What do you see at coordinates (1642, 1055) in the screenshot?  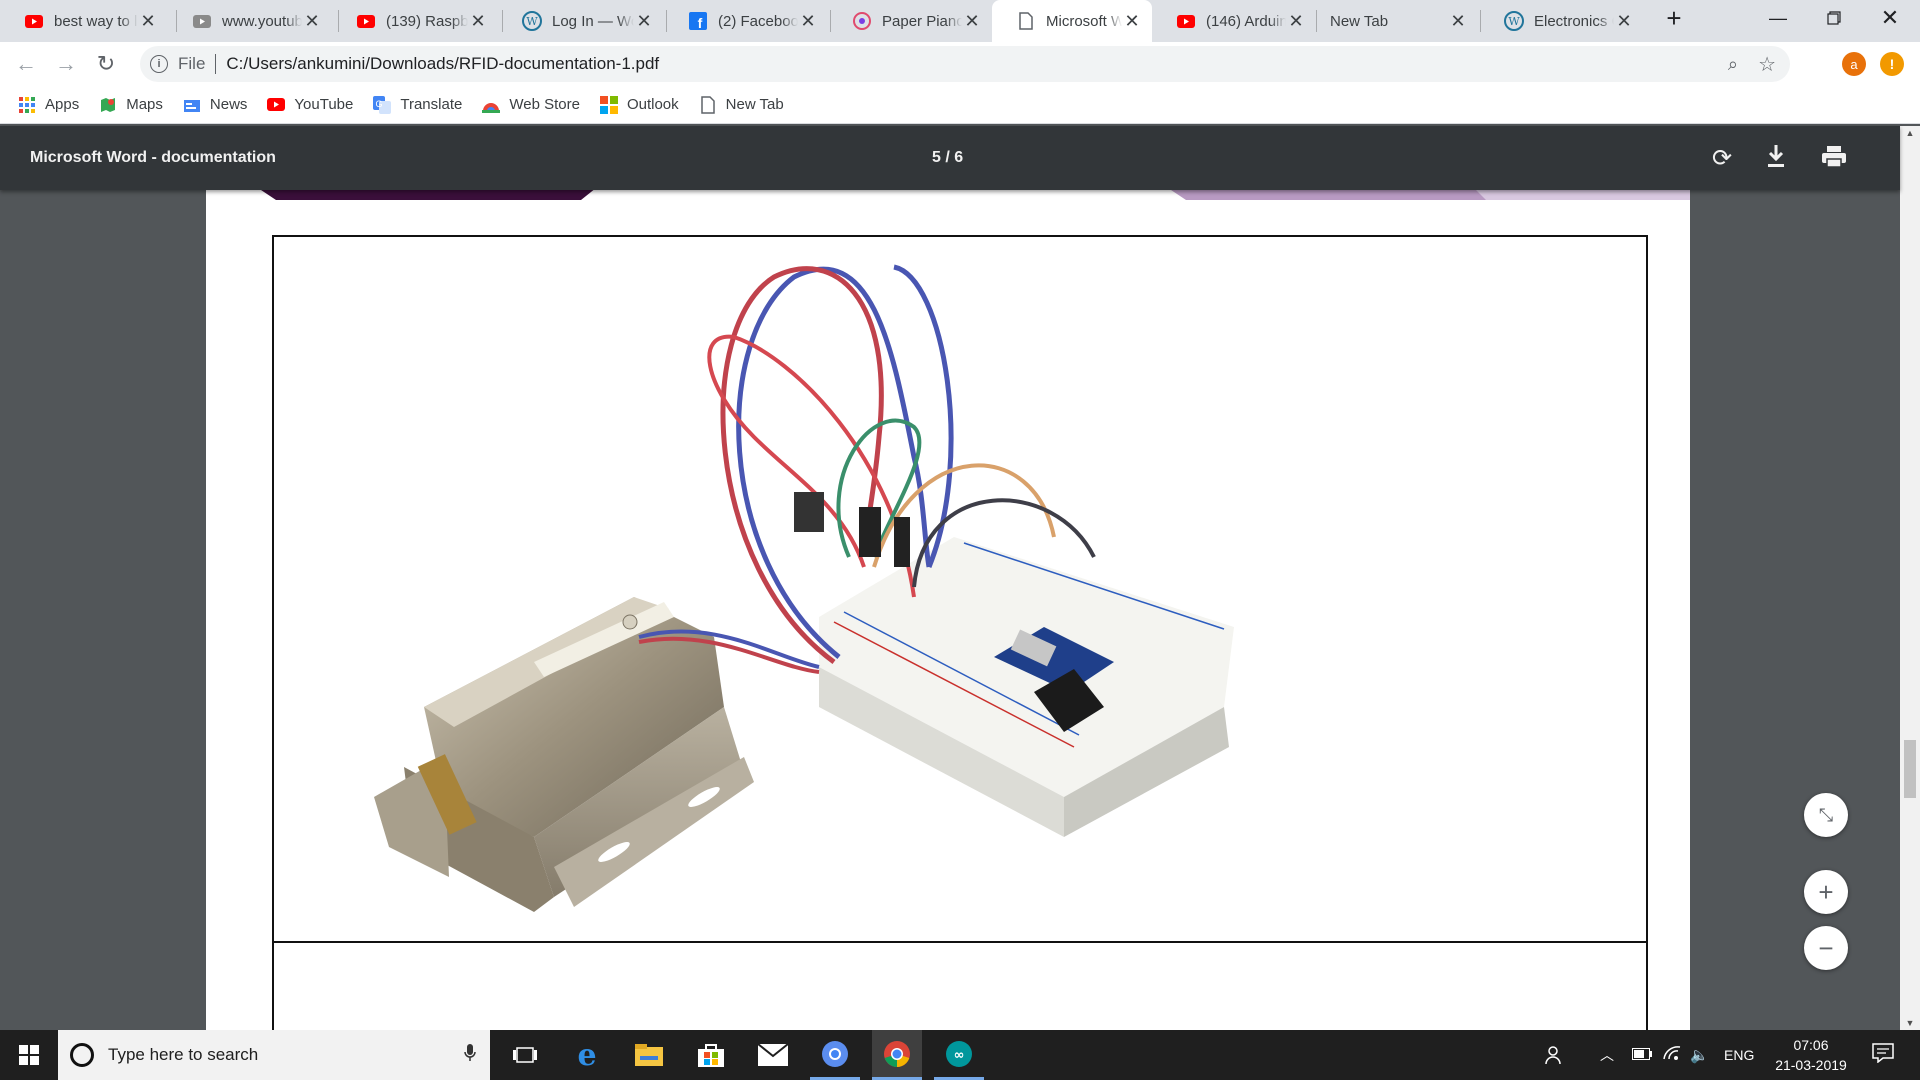 I see `battery-icon` at bounding box center [1642, 1055].